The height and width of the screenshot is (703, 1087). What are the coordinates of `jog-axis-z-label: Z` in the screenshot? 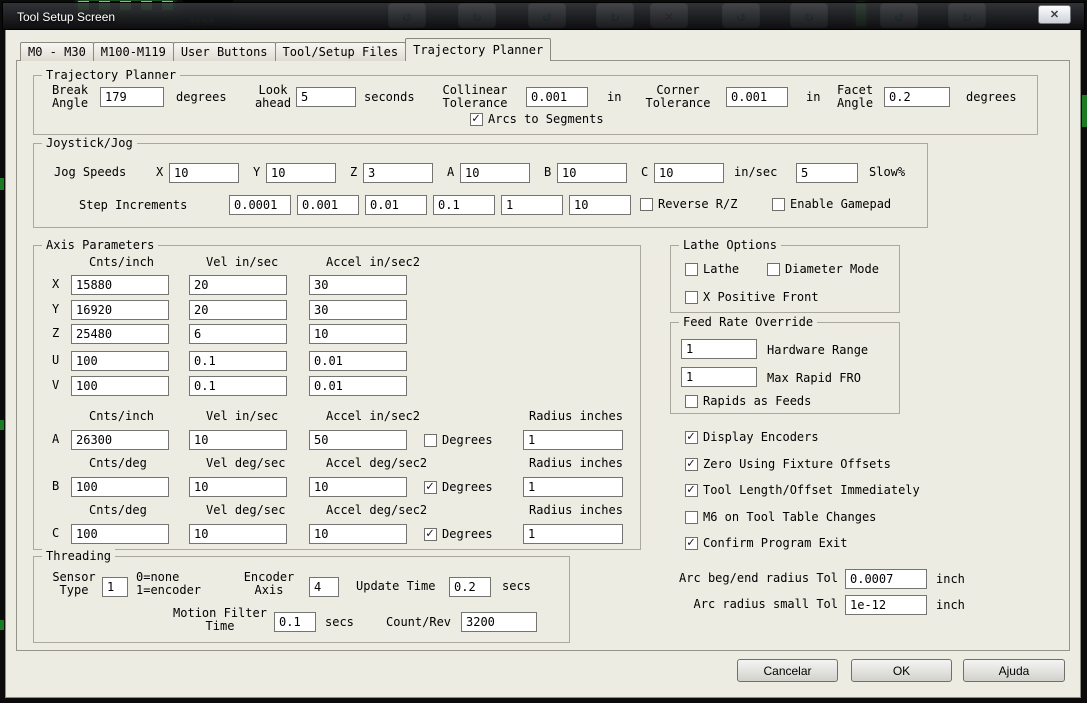 It's located at (354, 172).